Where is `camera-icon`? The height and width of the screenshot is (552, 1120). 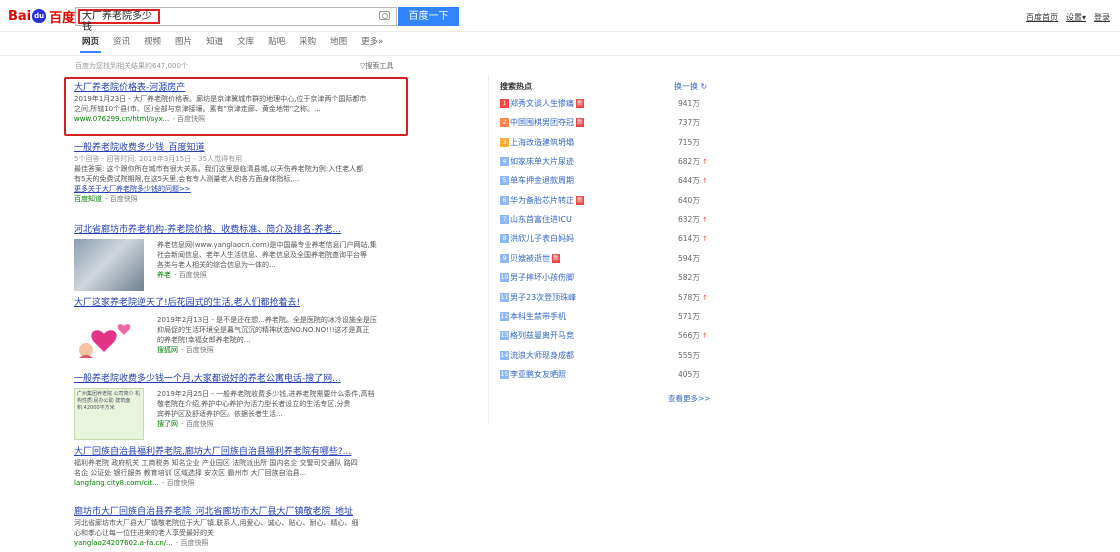 camera-icon is located at coordinates (384, 15).